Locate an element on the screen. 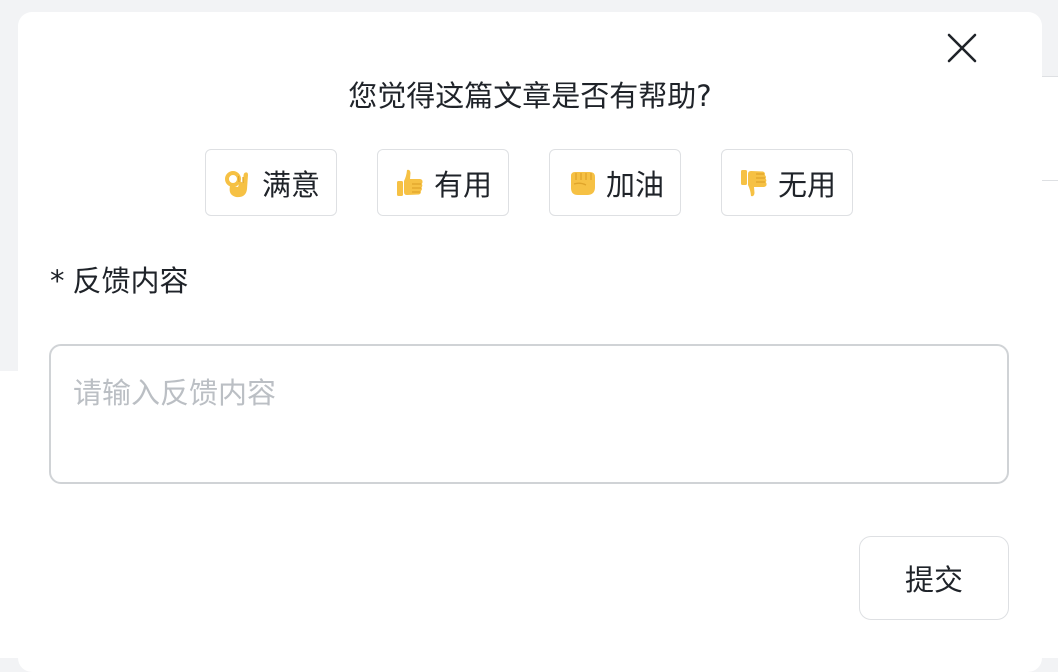 This screenshot has width=1058, height=672. feedback-label: * 反馈内容 is located at coordinates (119, 281).